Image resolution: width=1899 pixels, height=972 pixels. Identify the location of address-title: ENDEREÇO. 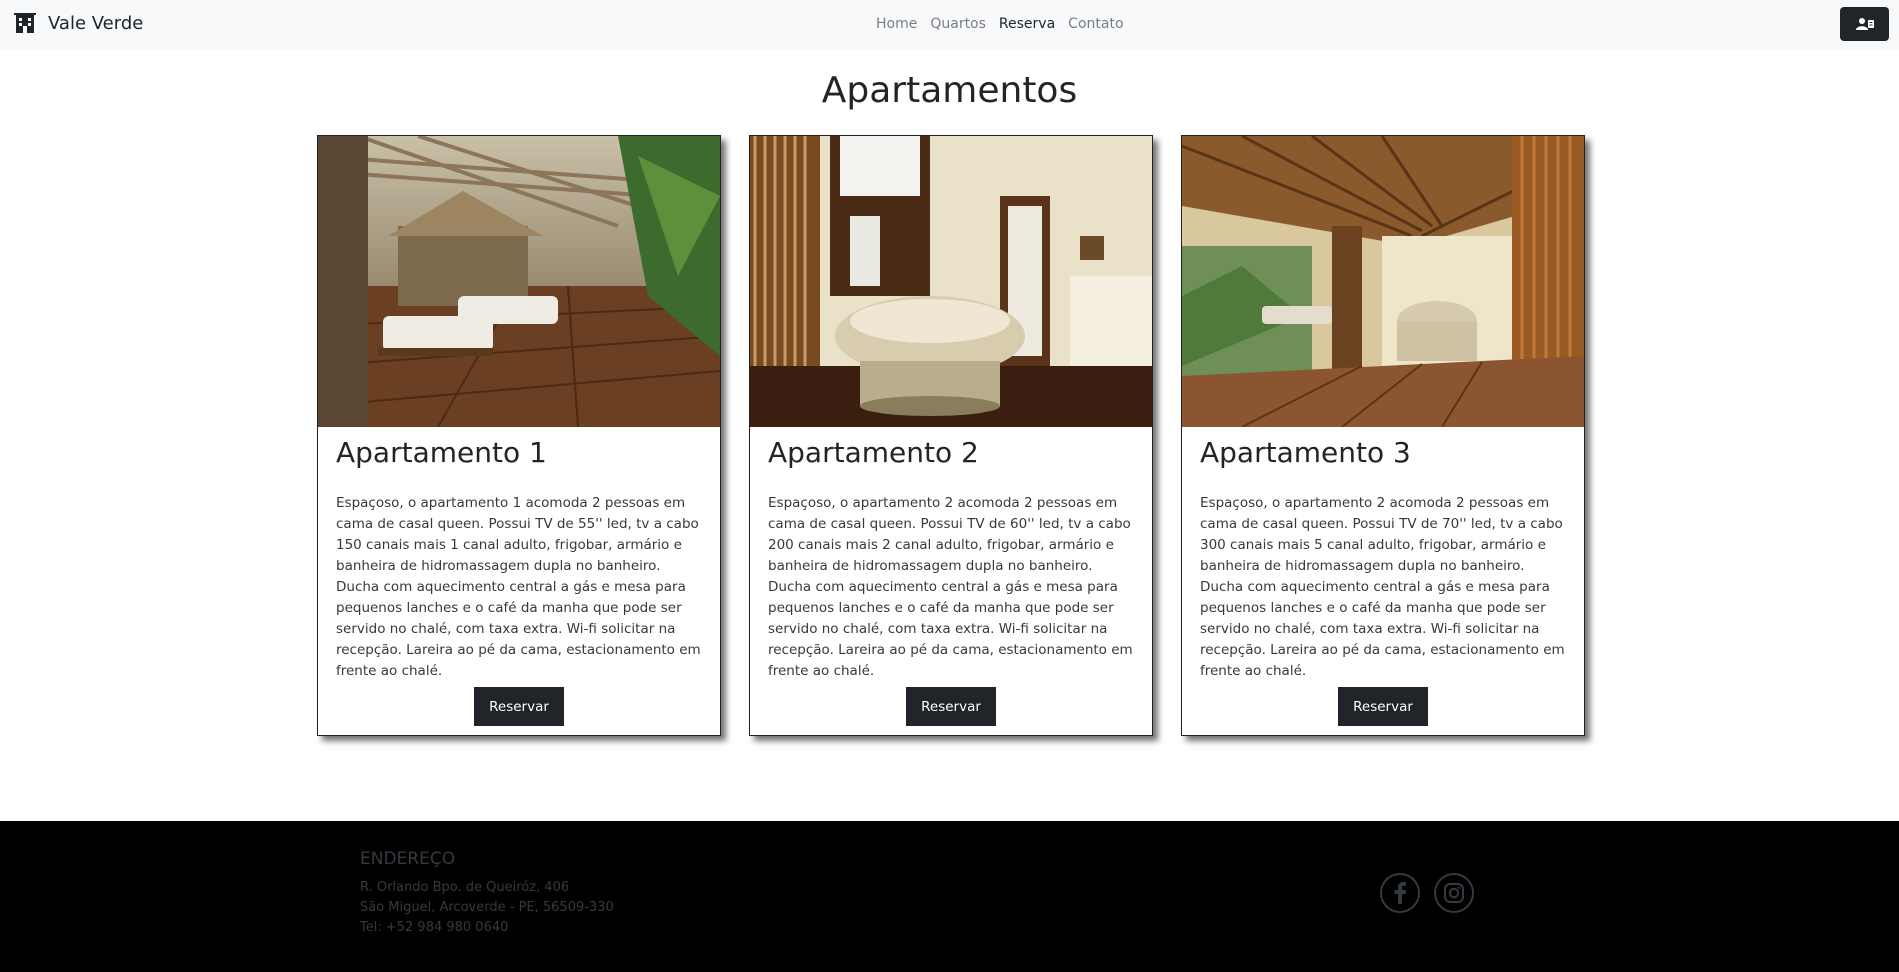
(408, 859).